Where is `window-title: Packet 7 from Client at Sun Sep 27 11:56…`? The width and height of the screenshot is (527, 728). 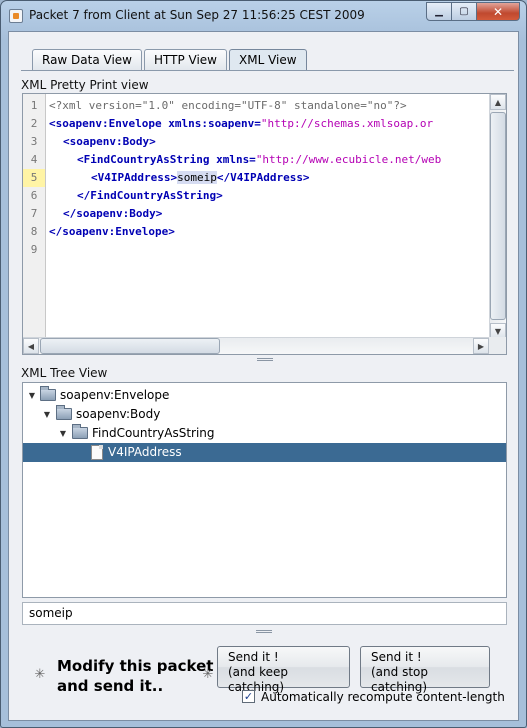 window-title: Packet 7 from Client at Sun Sep 27 11:56… is located at coordinates (197, 15).